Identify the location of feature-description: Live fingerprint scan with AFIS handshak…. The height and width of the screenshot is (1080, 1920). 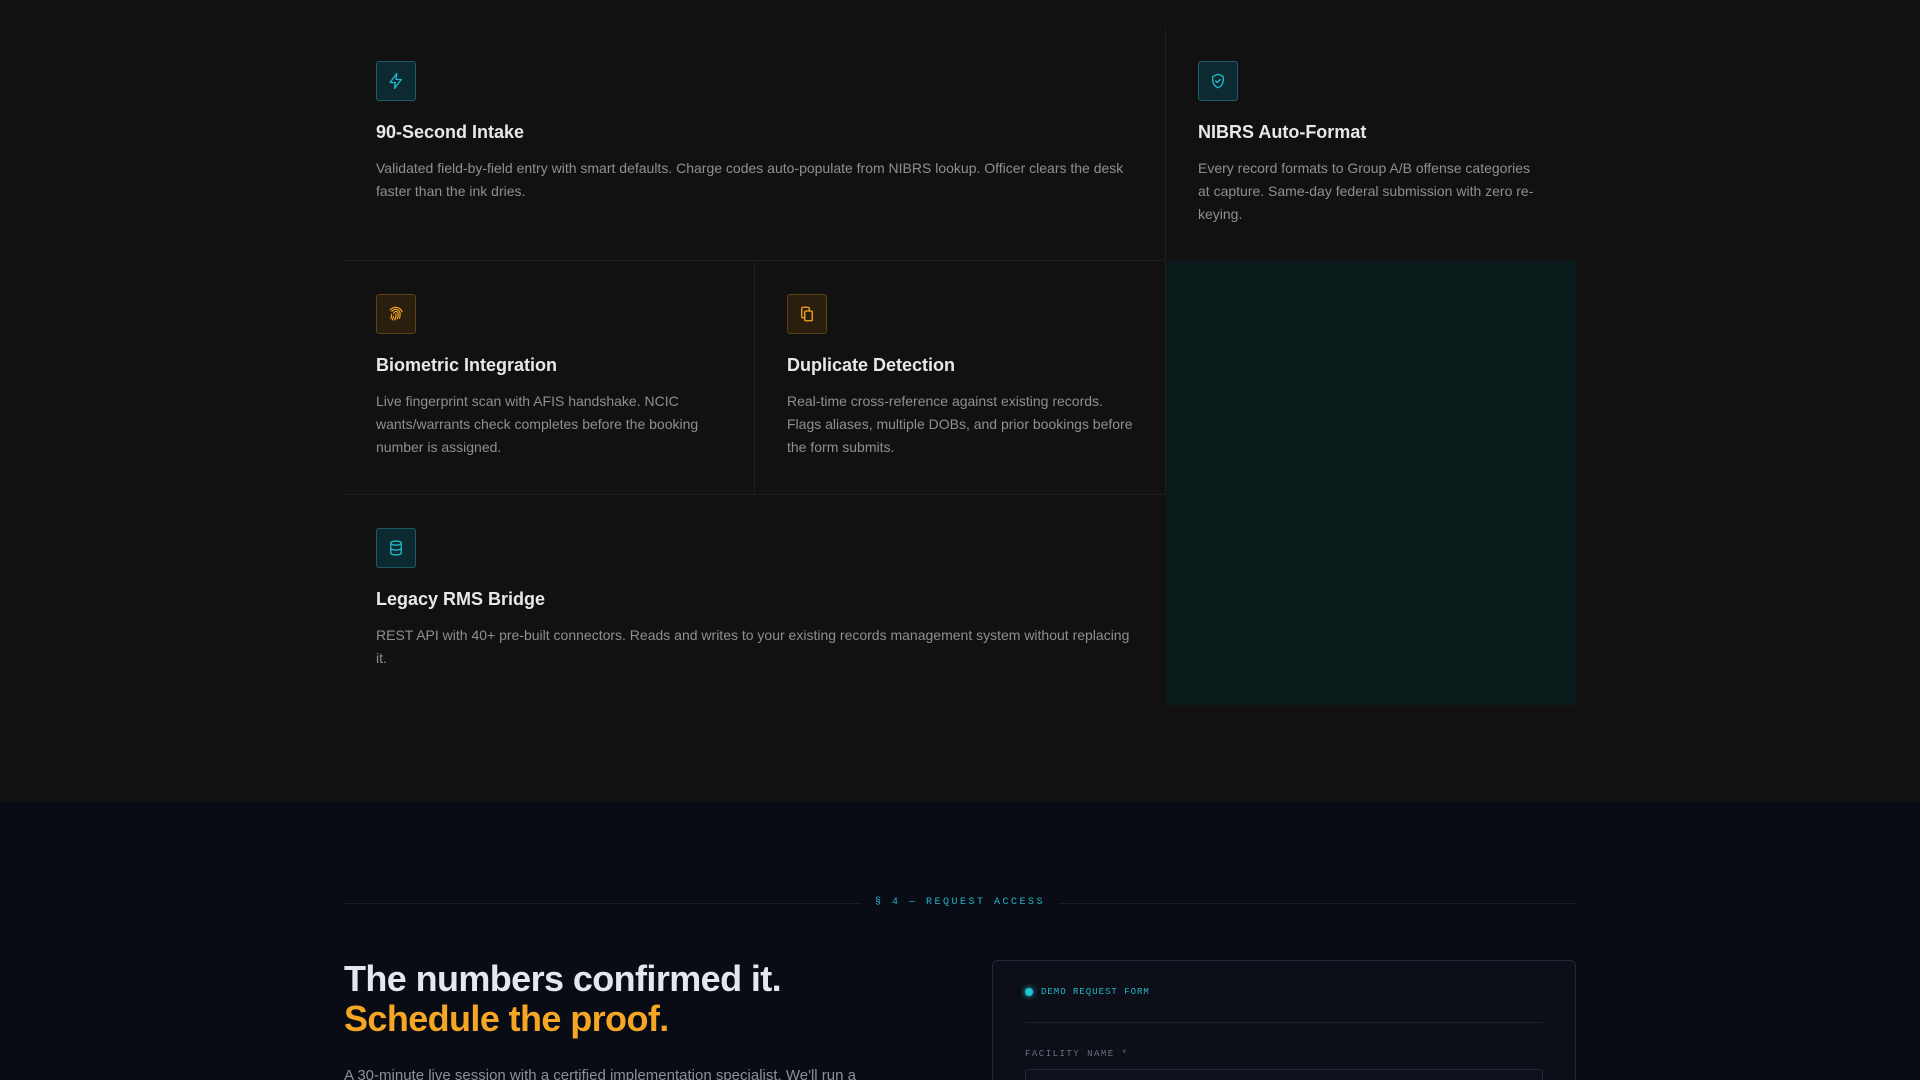
(537, 424).